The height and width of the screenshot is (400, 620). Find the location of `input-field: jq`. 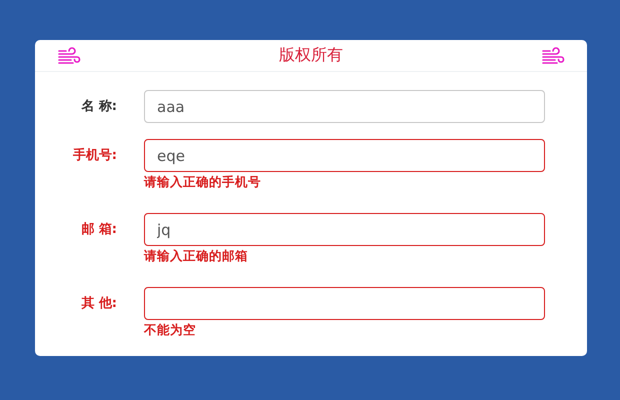

input-field: jq is located at coordinates (344, 229).